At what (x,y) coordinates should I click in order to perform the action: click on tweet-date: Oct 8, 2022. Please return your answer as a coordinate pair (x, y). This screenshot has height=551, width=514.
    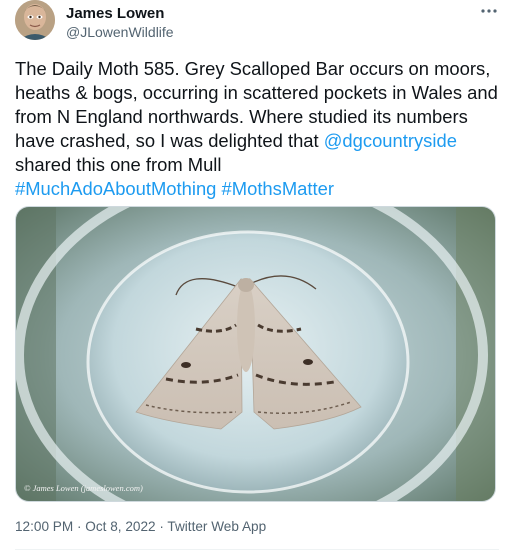
    Looking at the image, I should click on (120, 526).